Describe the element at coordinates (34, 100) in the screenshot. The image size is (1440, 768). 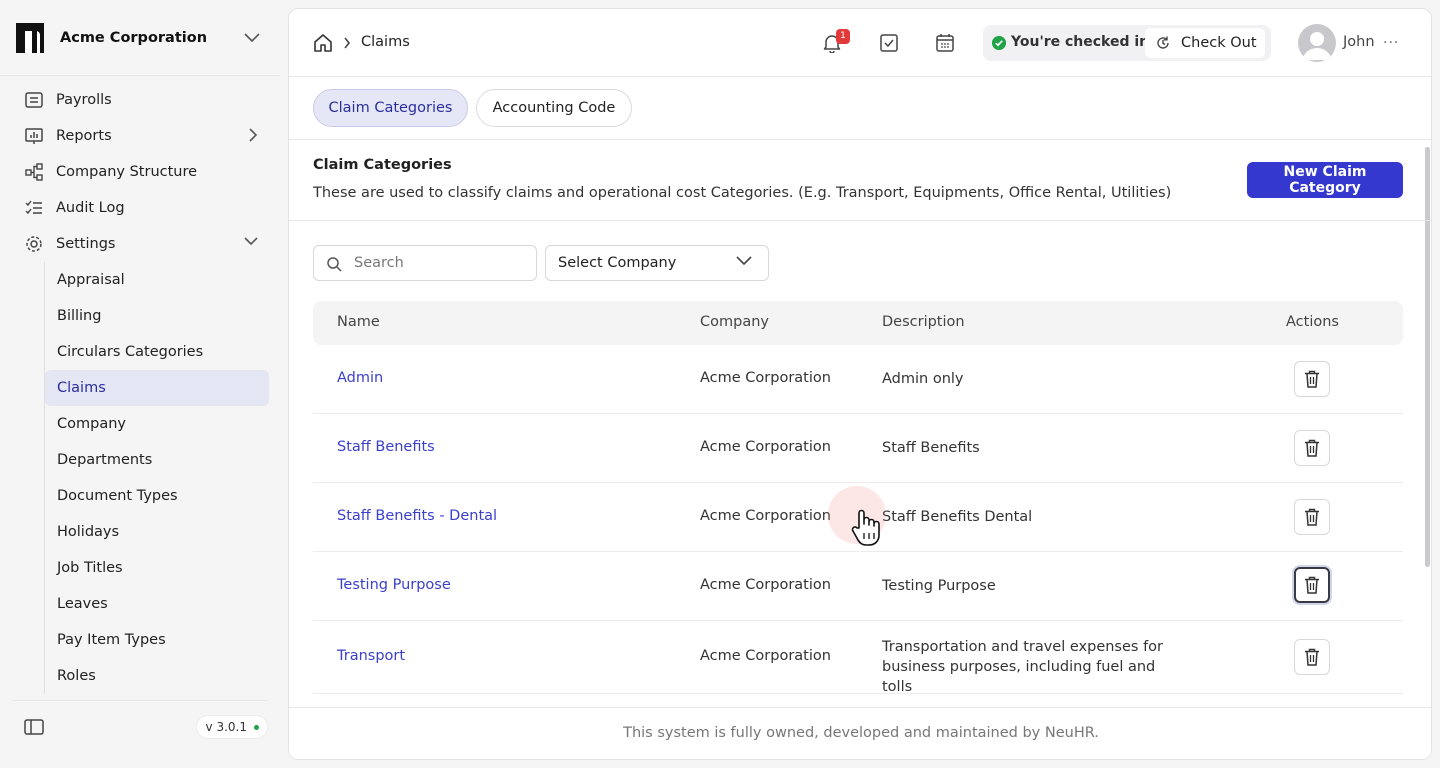
I see `payroll-icon` at that location.